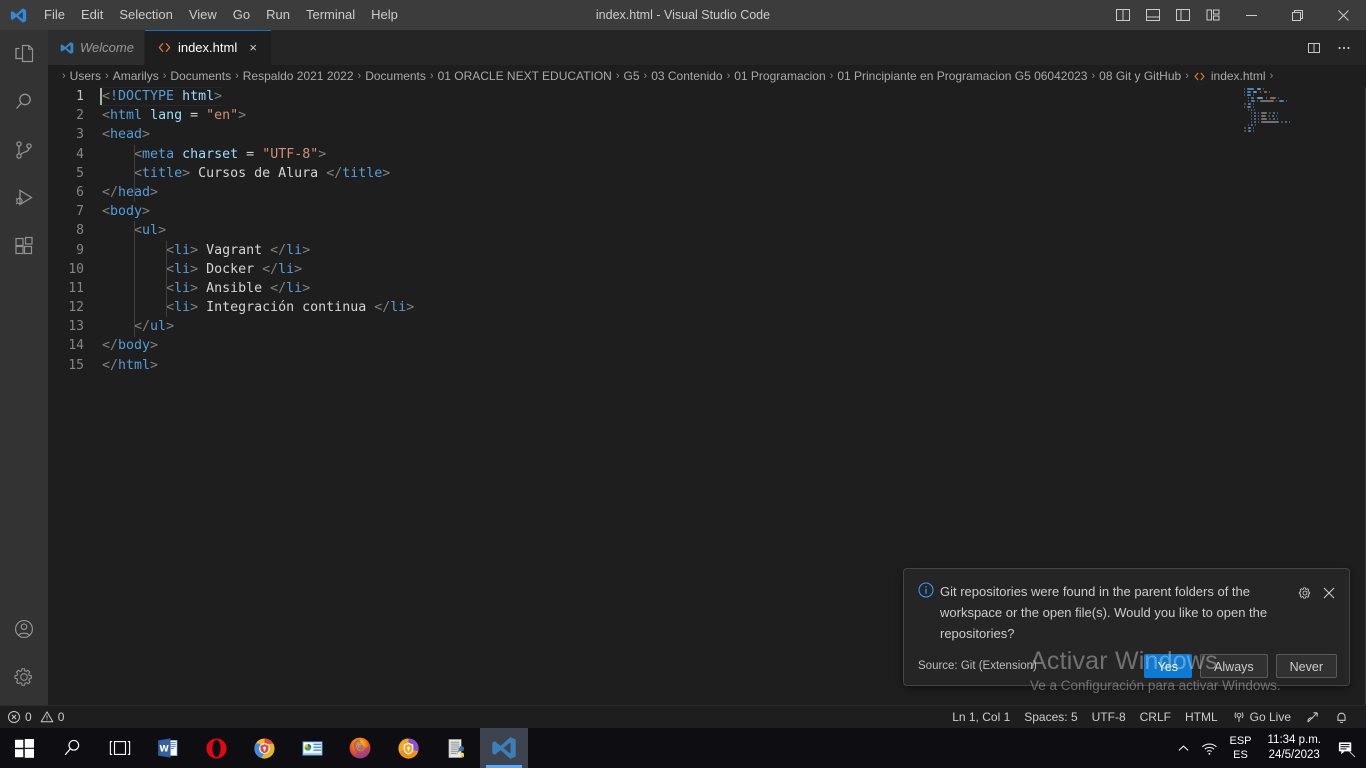 Image resolution: width=1366 pixels, height=768 pixels. Describe the element at coordinates (632, 76) in the screenshot. I see `breadcrumb-item: G5` at that location.